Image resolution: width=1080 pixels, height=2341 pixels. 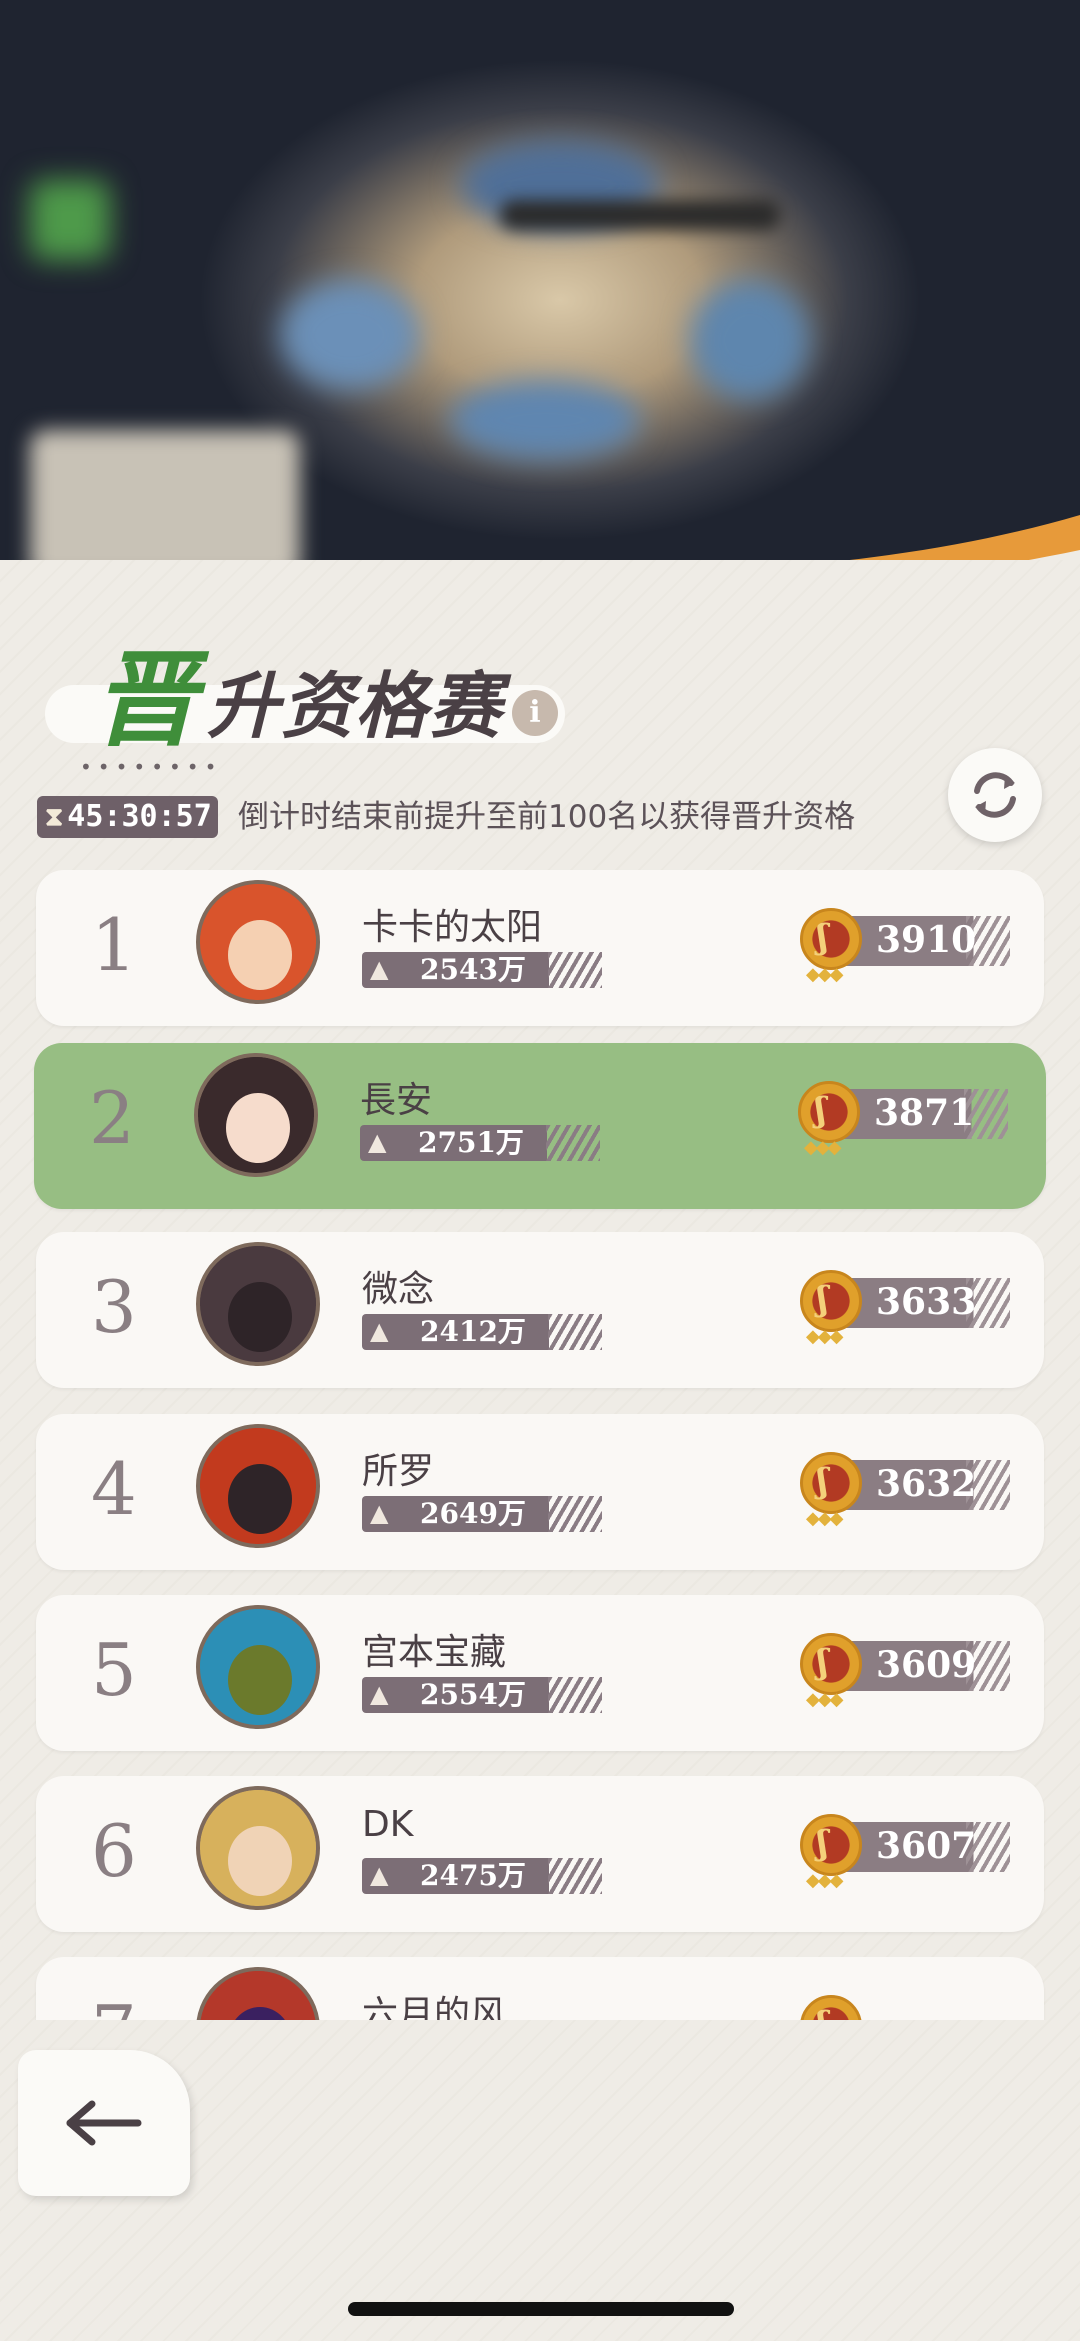 I want to click on refresh-icon, so click(x=995, y=795).